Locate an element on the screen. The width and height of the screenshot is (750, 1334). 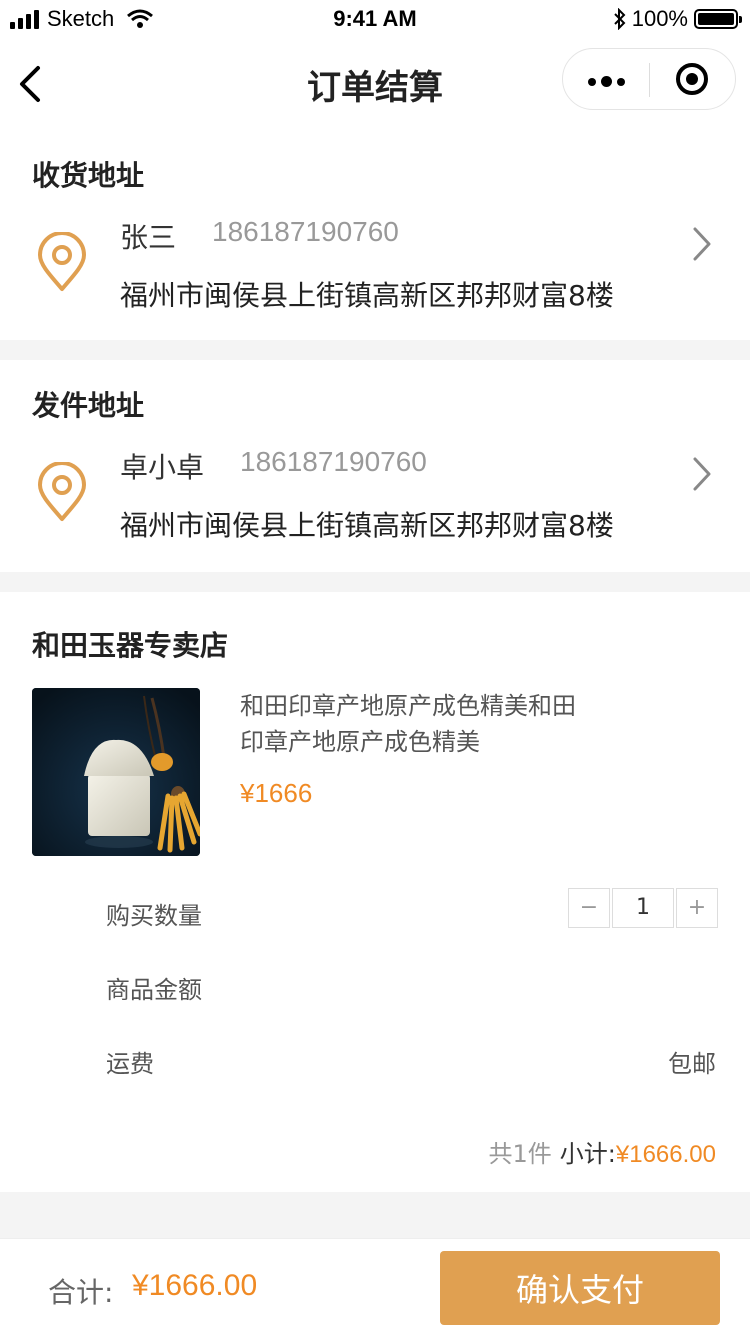
receiver-name: 张三 is located at coordinates (148, 237).